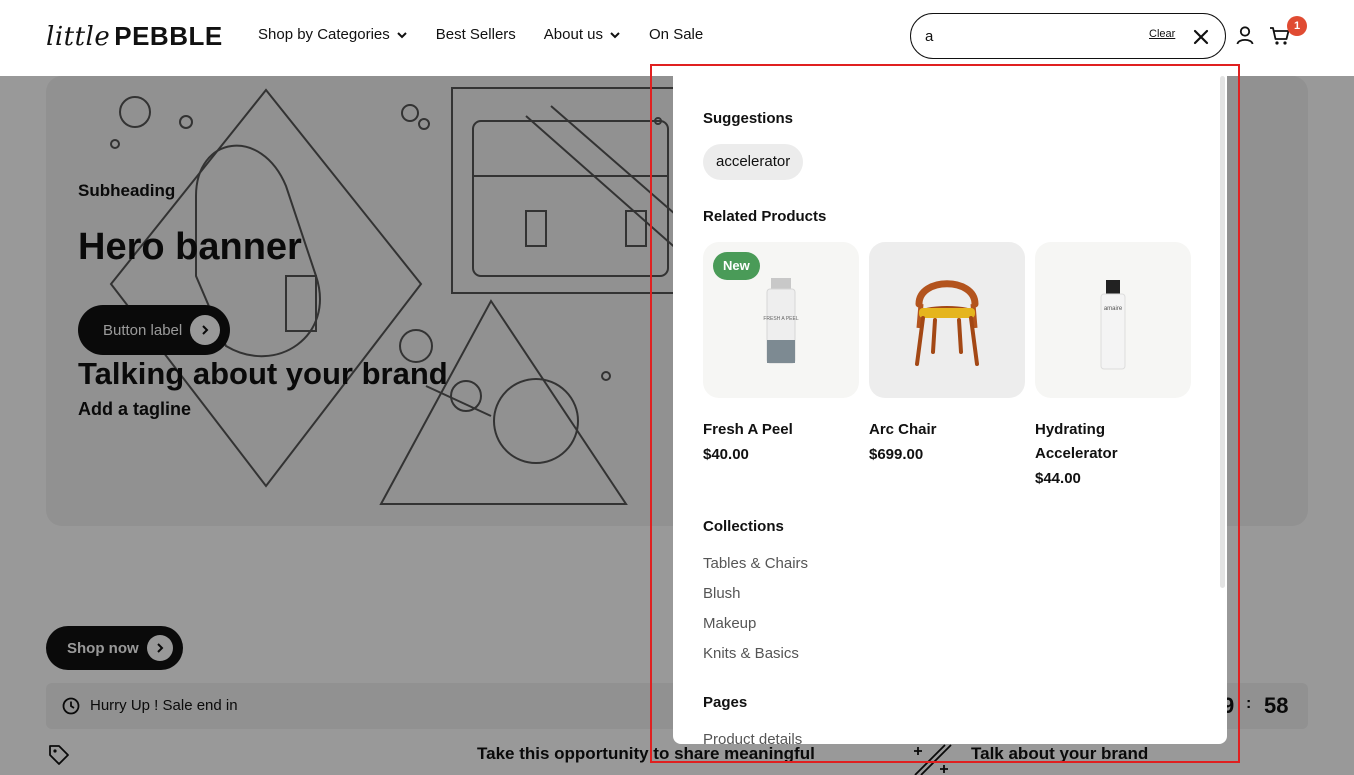 Image resolution: width=1354 pixels, height=775 pixels. What do you see at coordinates (78, 37) in the screenshot?
I see `logo-script: little` at bounding box center [78, 37].